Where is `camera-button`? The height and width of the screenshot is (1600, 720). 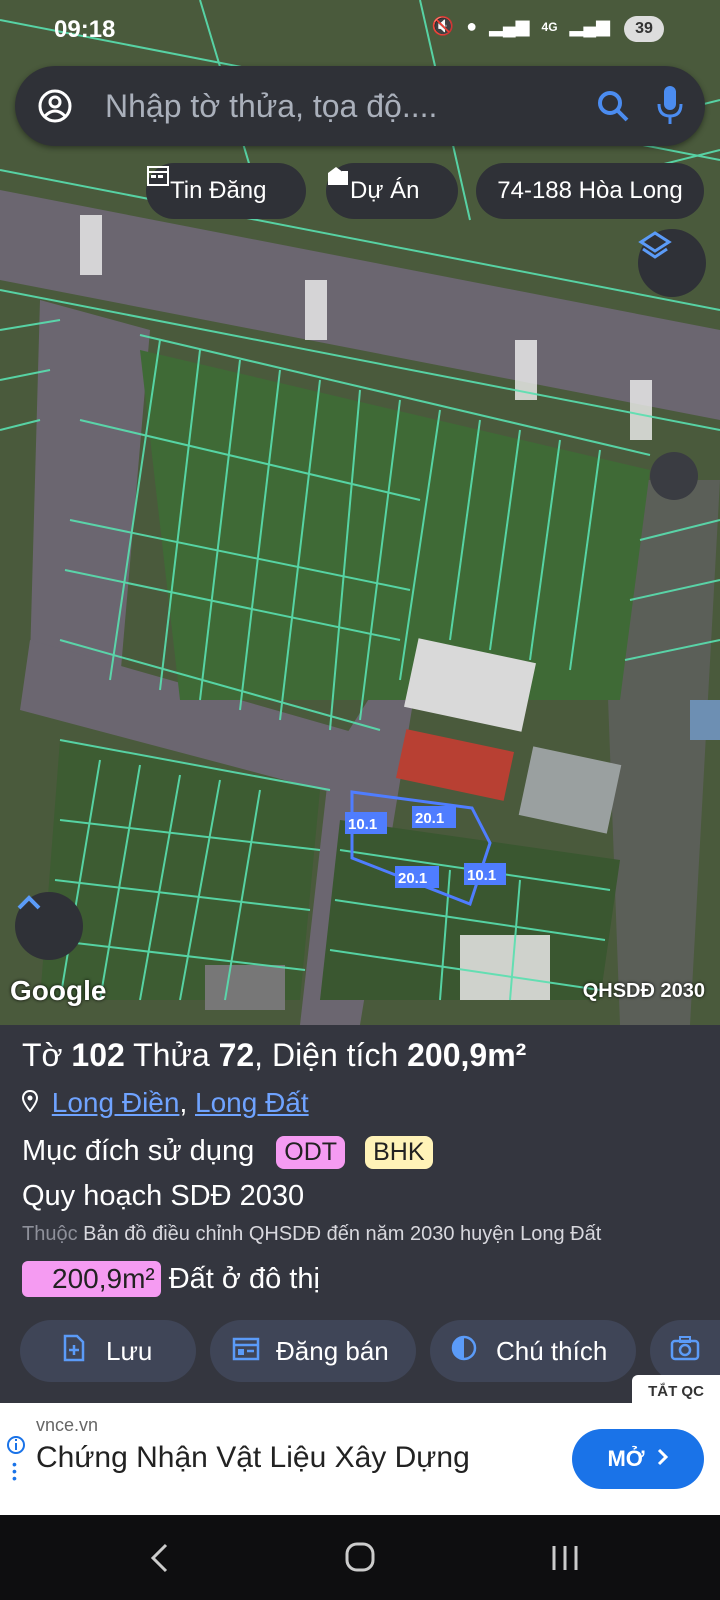 camera-button is located at coordinates (685, 1351).